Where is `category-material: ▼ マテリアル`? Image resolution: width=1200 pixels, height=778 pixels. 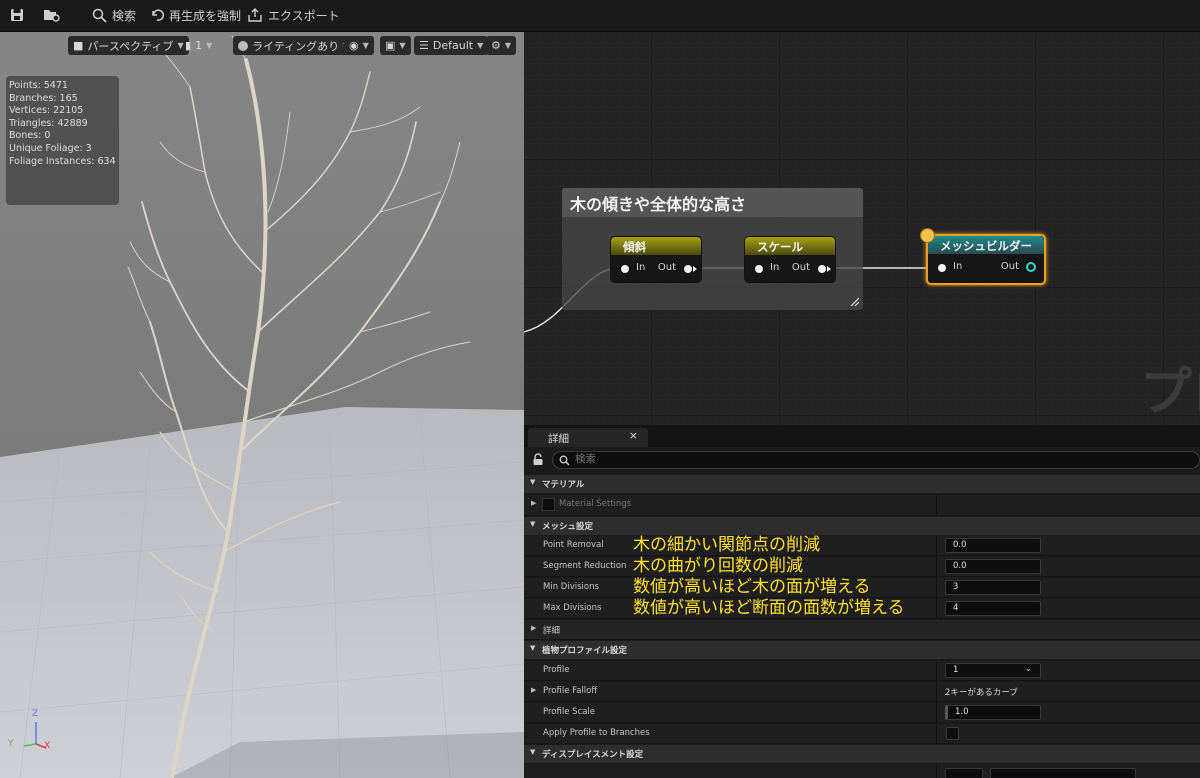 category-material: ▼ マテリアル is located at coordinates (862, 484).